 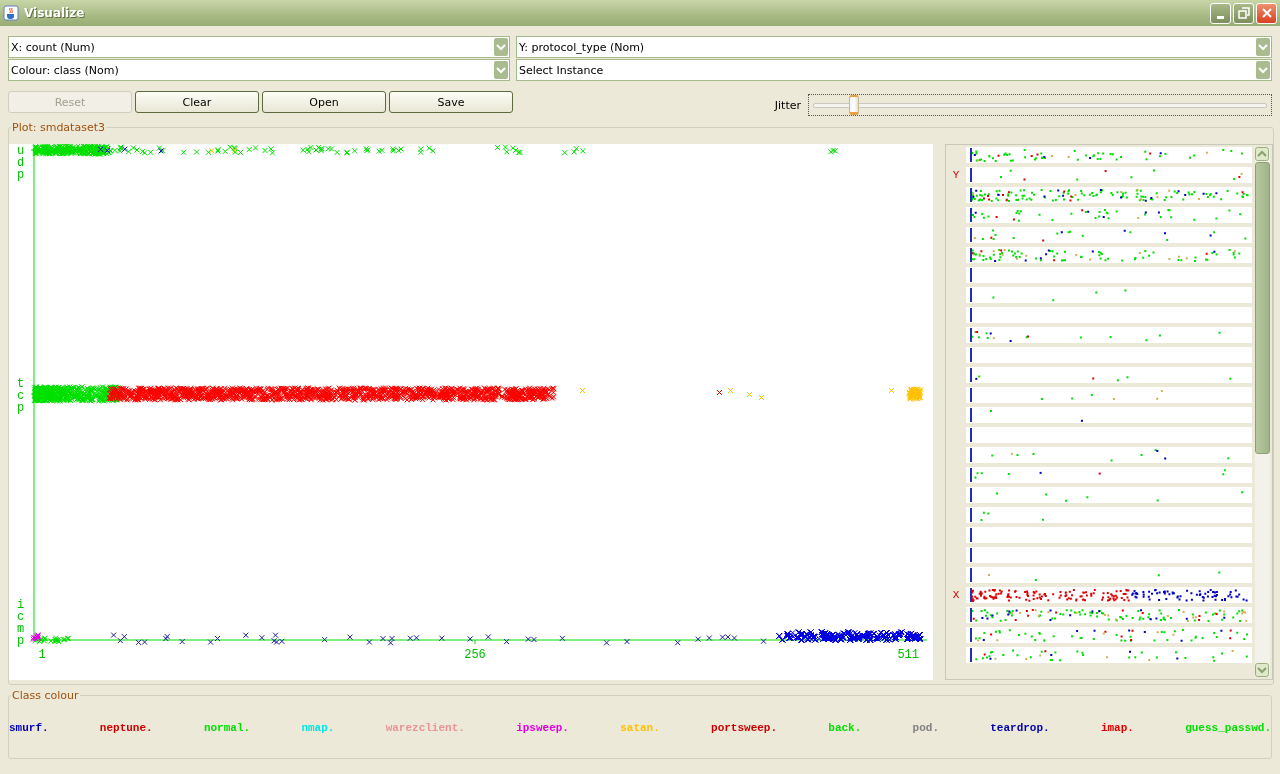 I want to click on axis-marker: X, so click(x=956, y=595).